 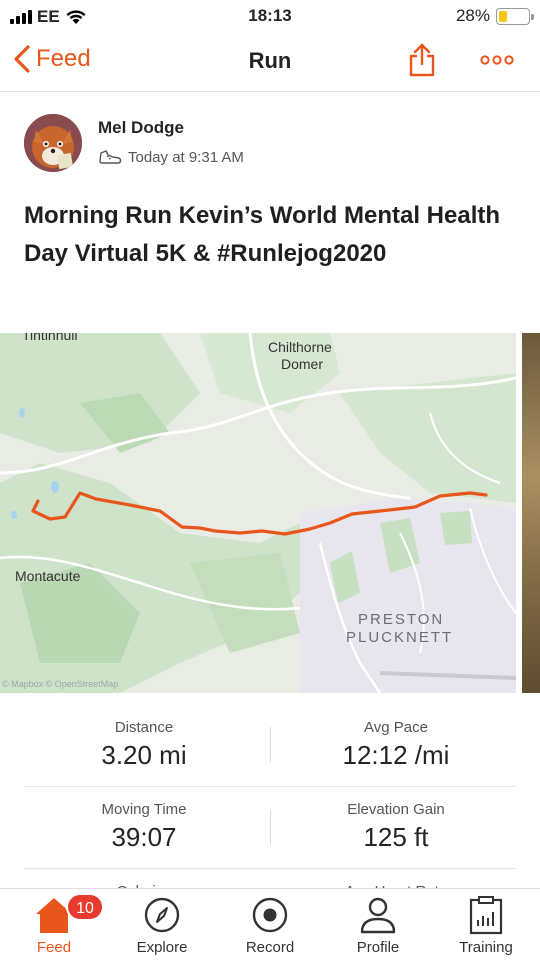 What do you see at coordinates (141, 128) in the screenshot?
I see `athlete-name: Mel Dodge` at bounding box center [141, 128].